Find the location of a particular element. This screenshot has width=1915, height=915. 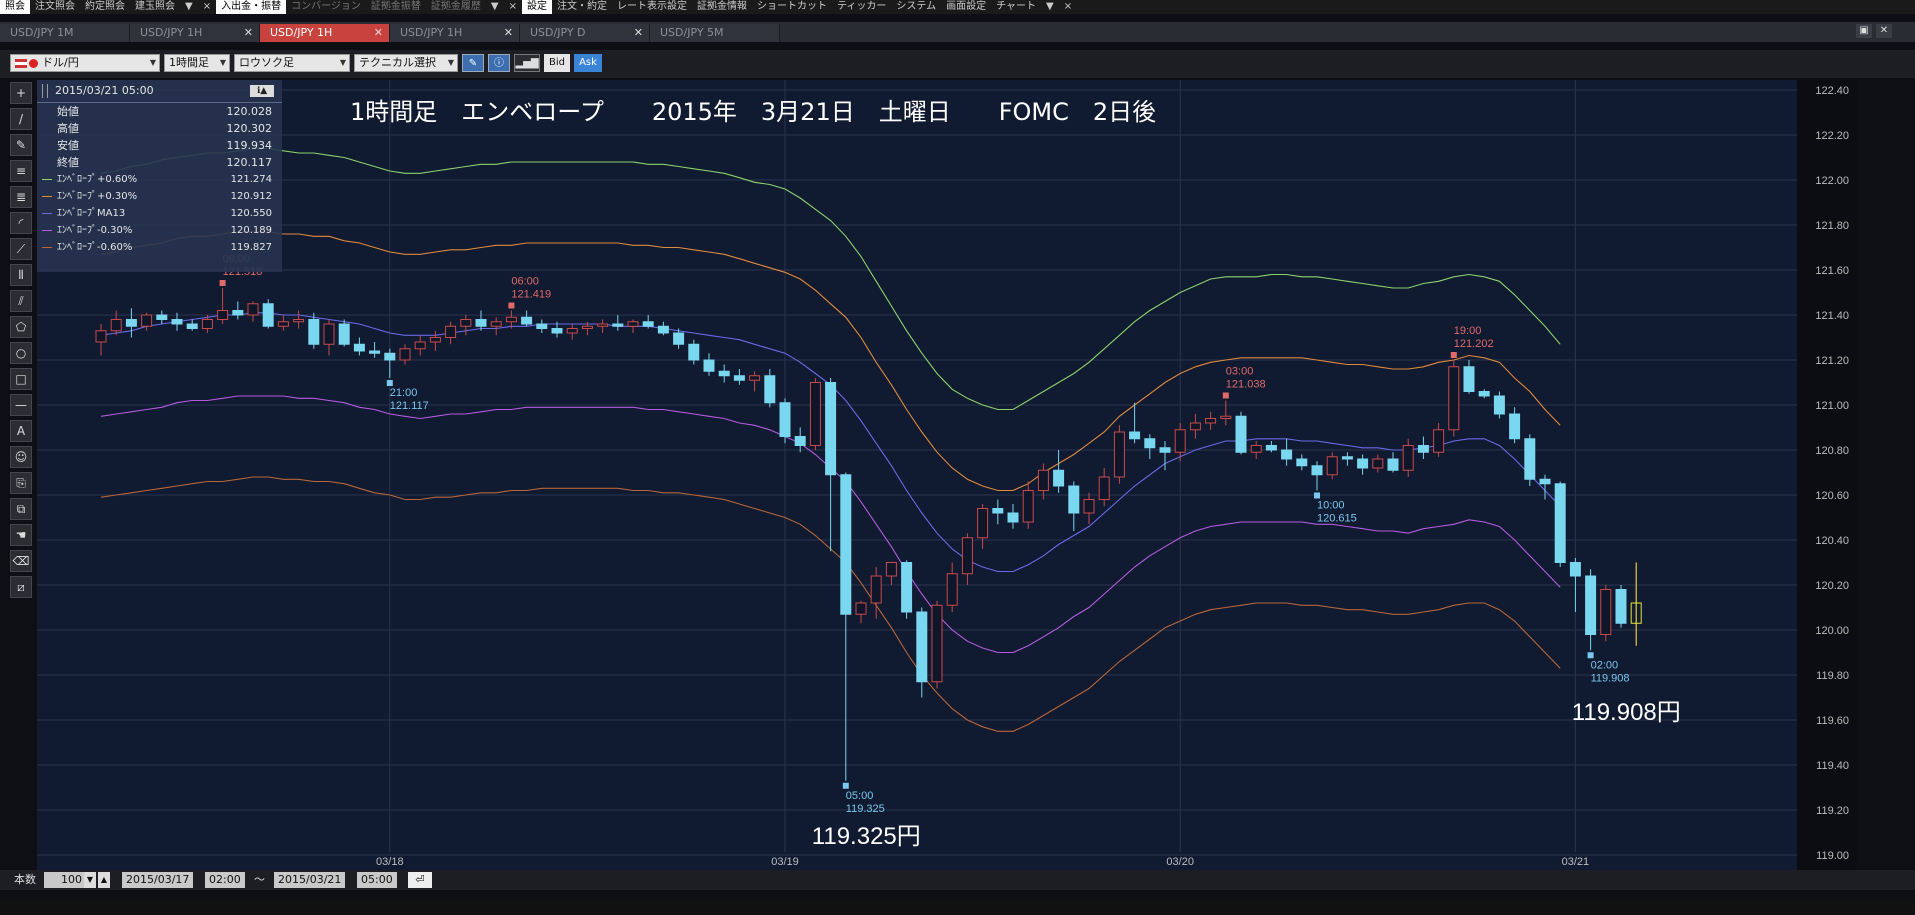

to-time-input: 05:00 is located at coordinates (377, 880).